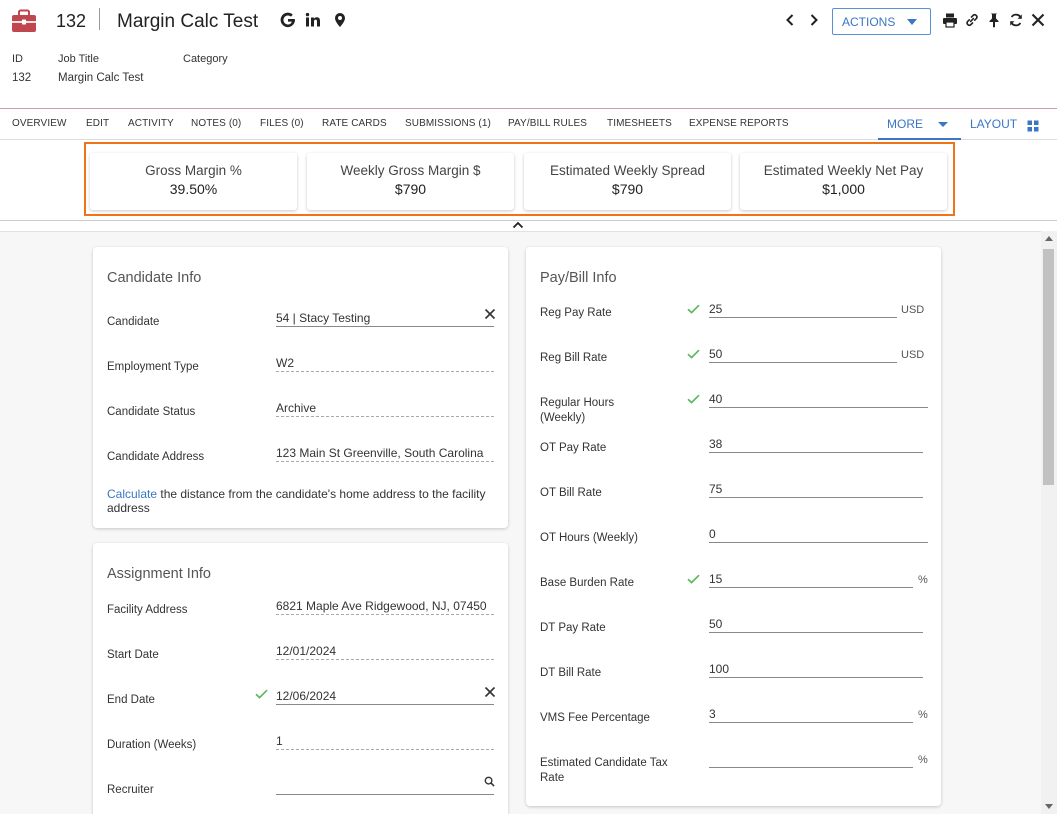  I want to click on close-icon, so click(1038, 20).